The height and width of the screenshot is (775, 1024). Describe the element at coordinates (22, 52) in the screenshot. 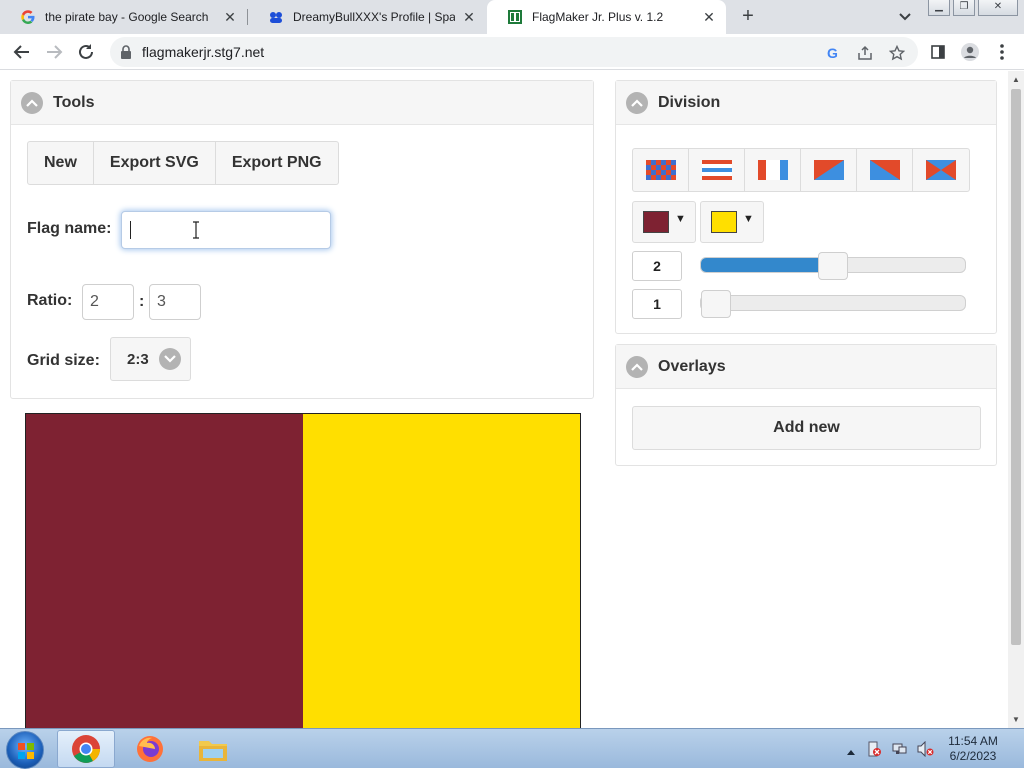

I see `back-icon` at that location.